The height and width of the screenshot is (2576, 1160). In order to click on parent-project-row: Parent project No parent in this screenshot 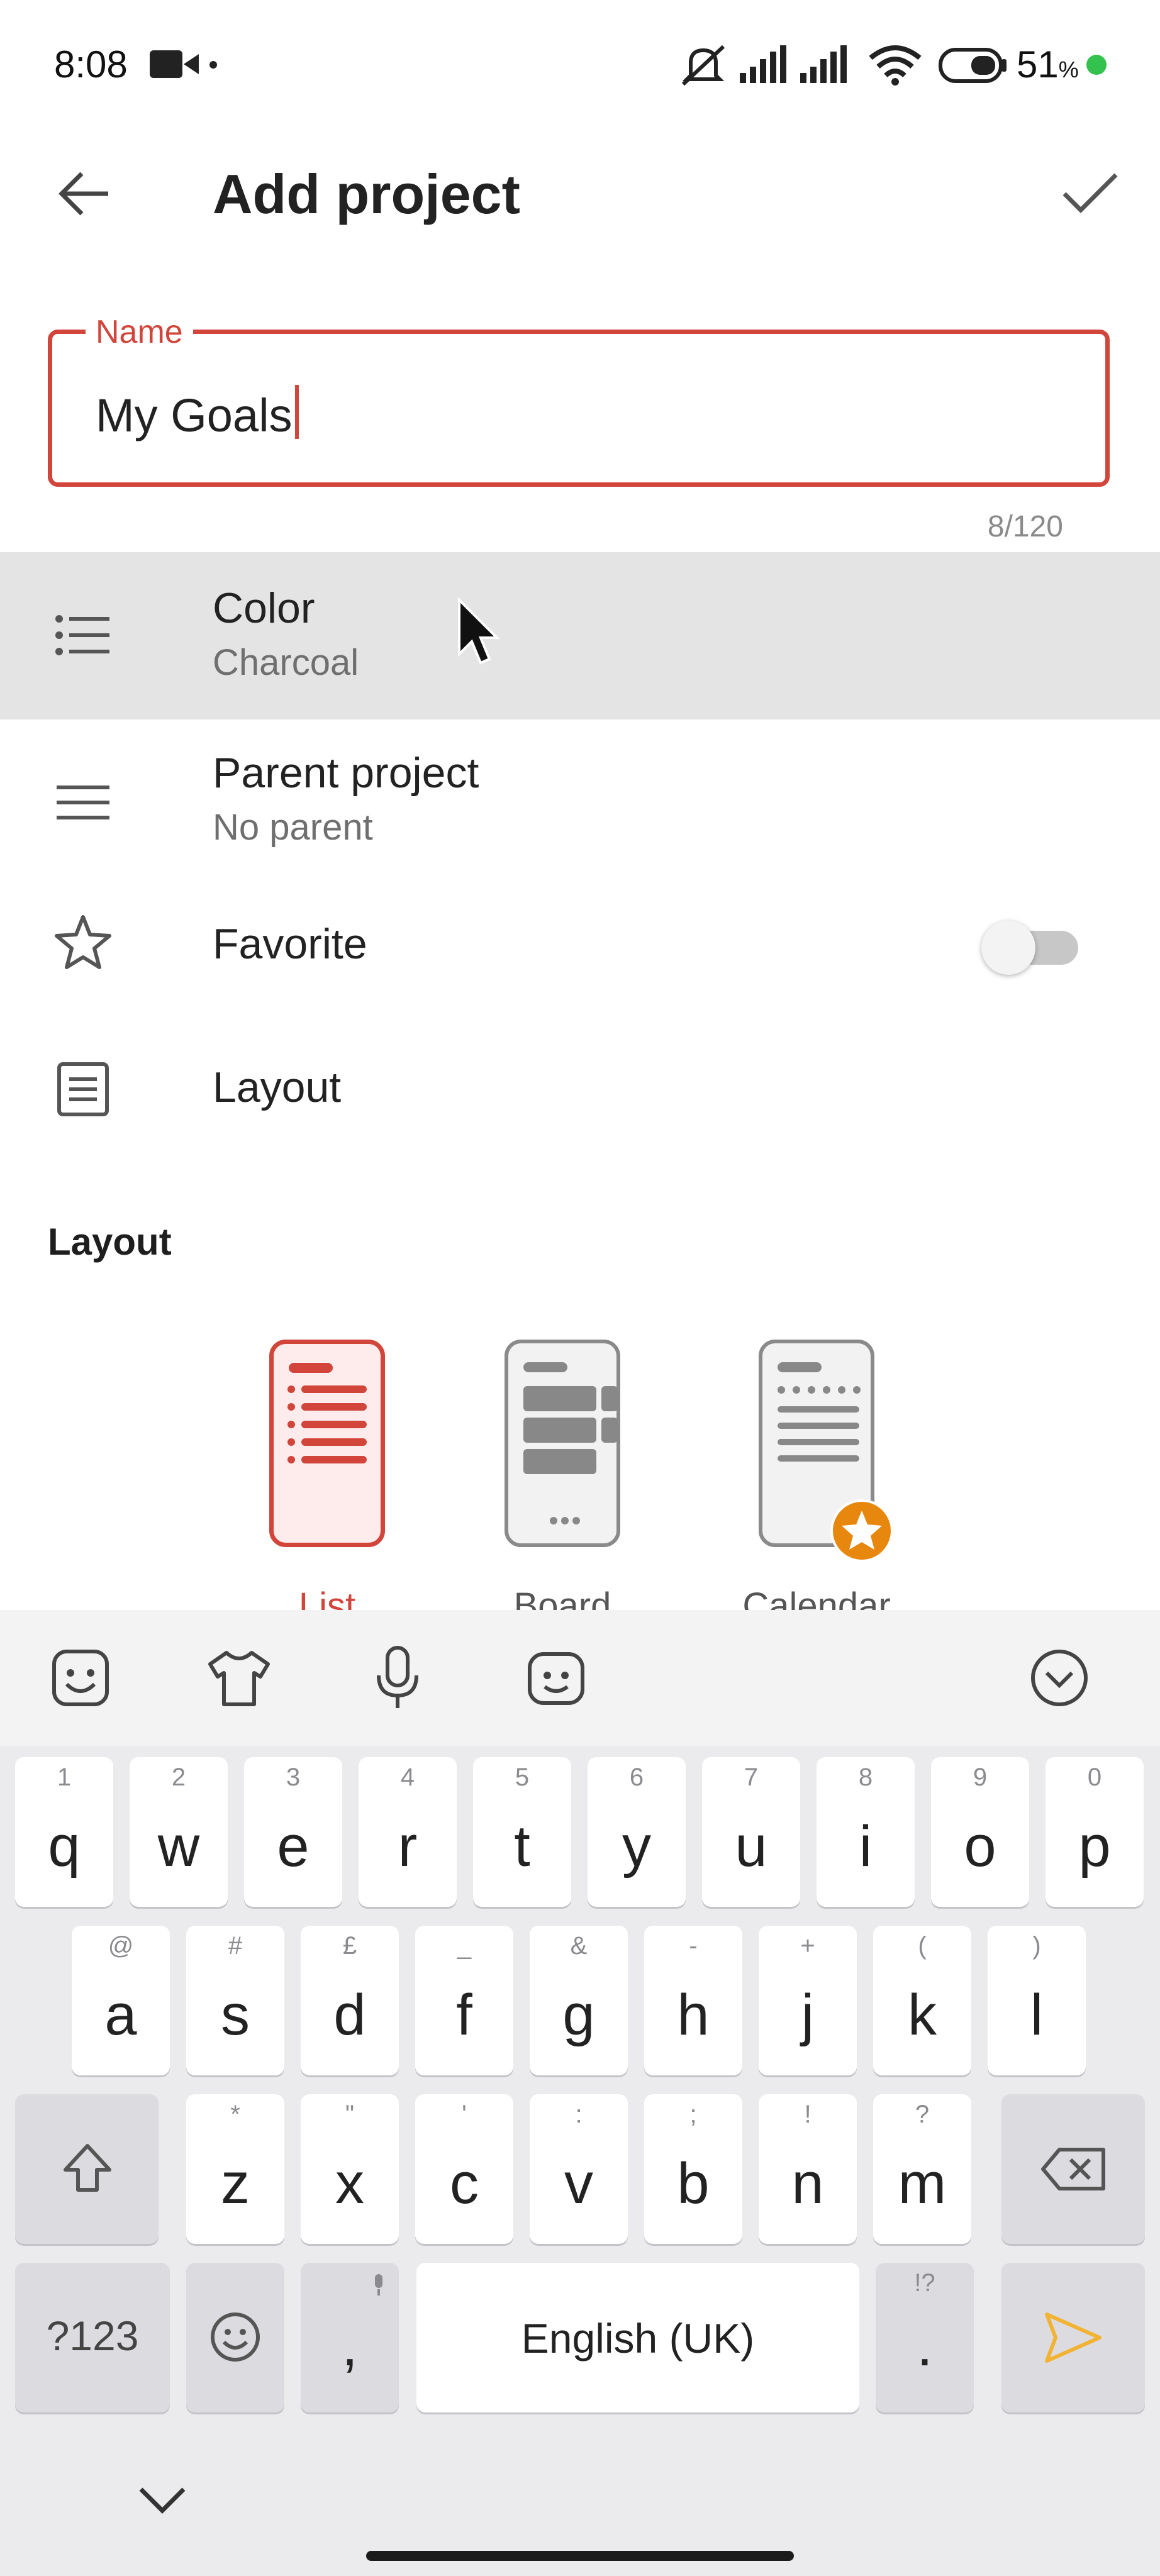, I will do `click(580, 803)`.